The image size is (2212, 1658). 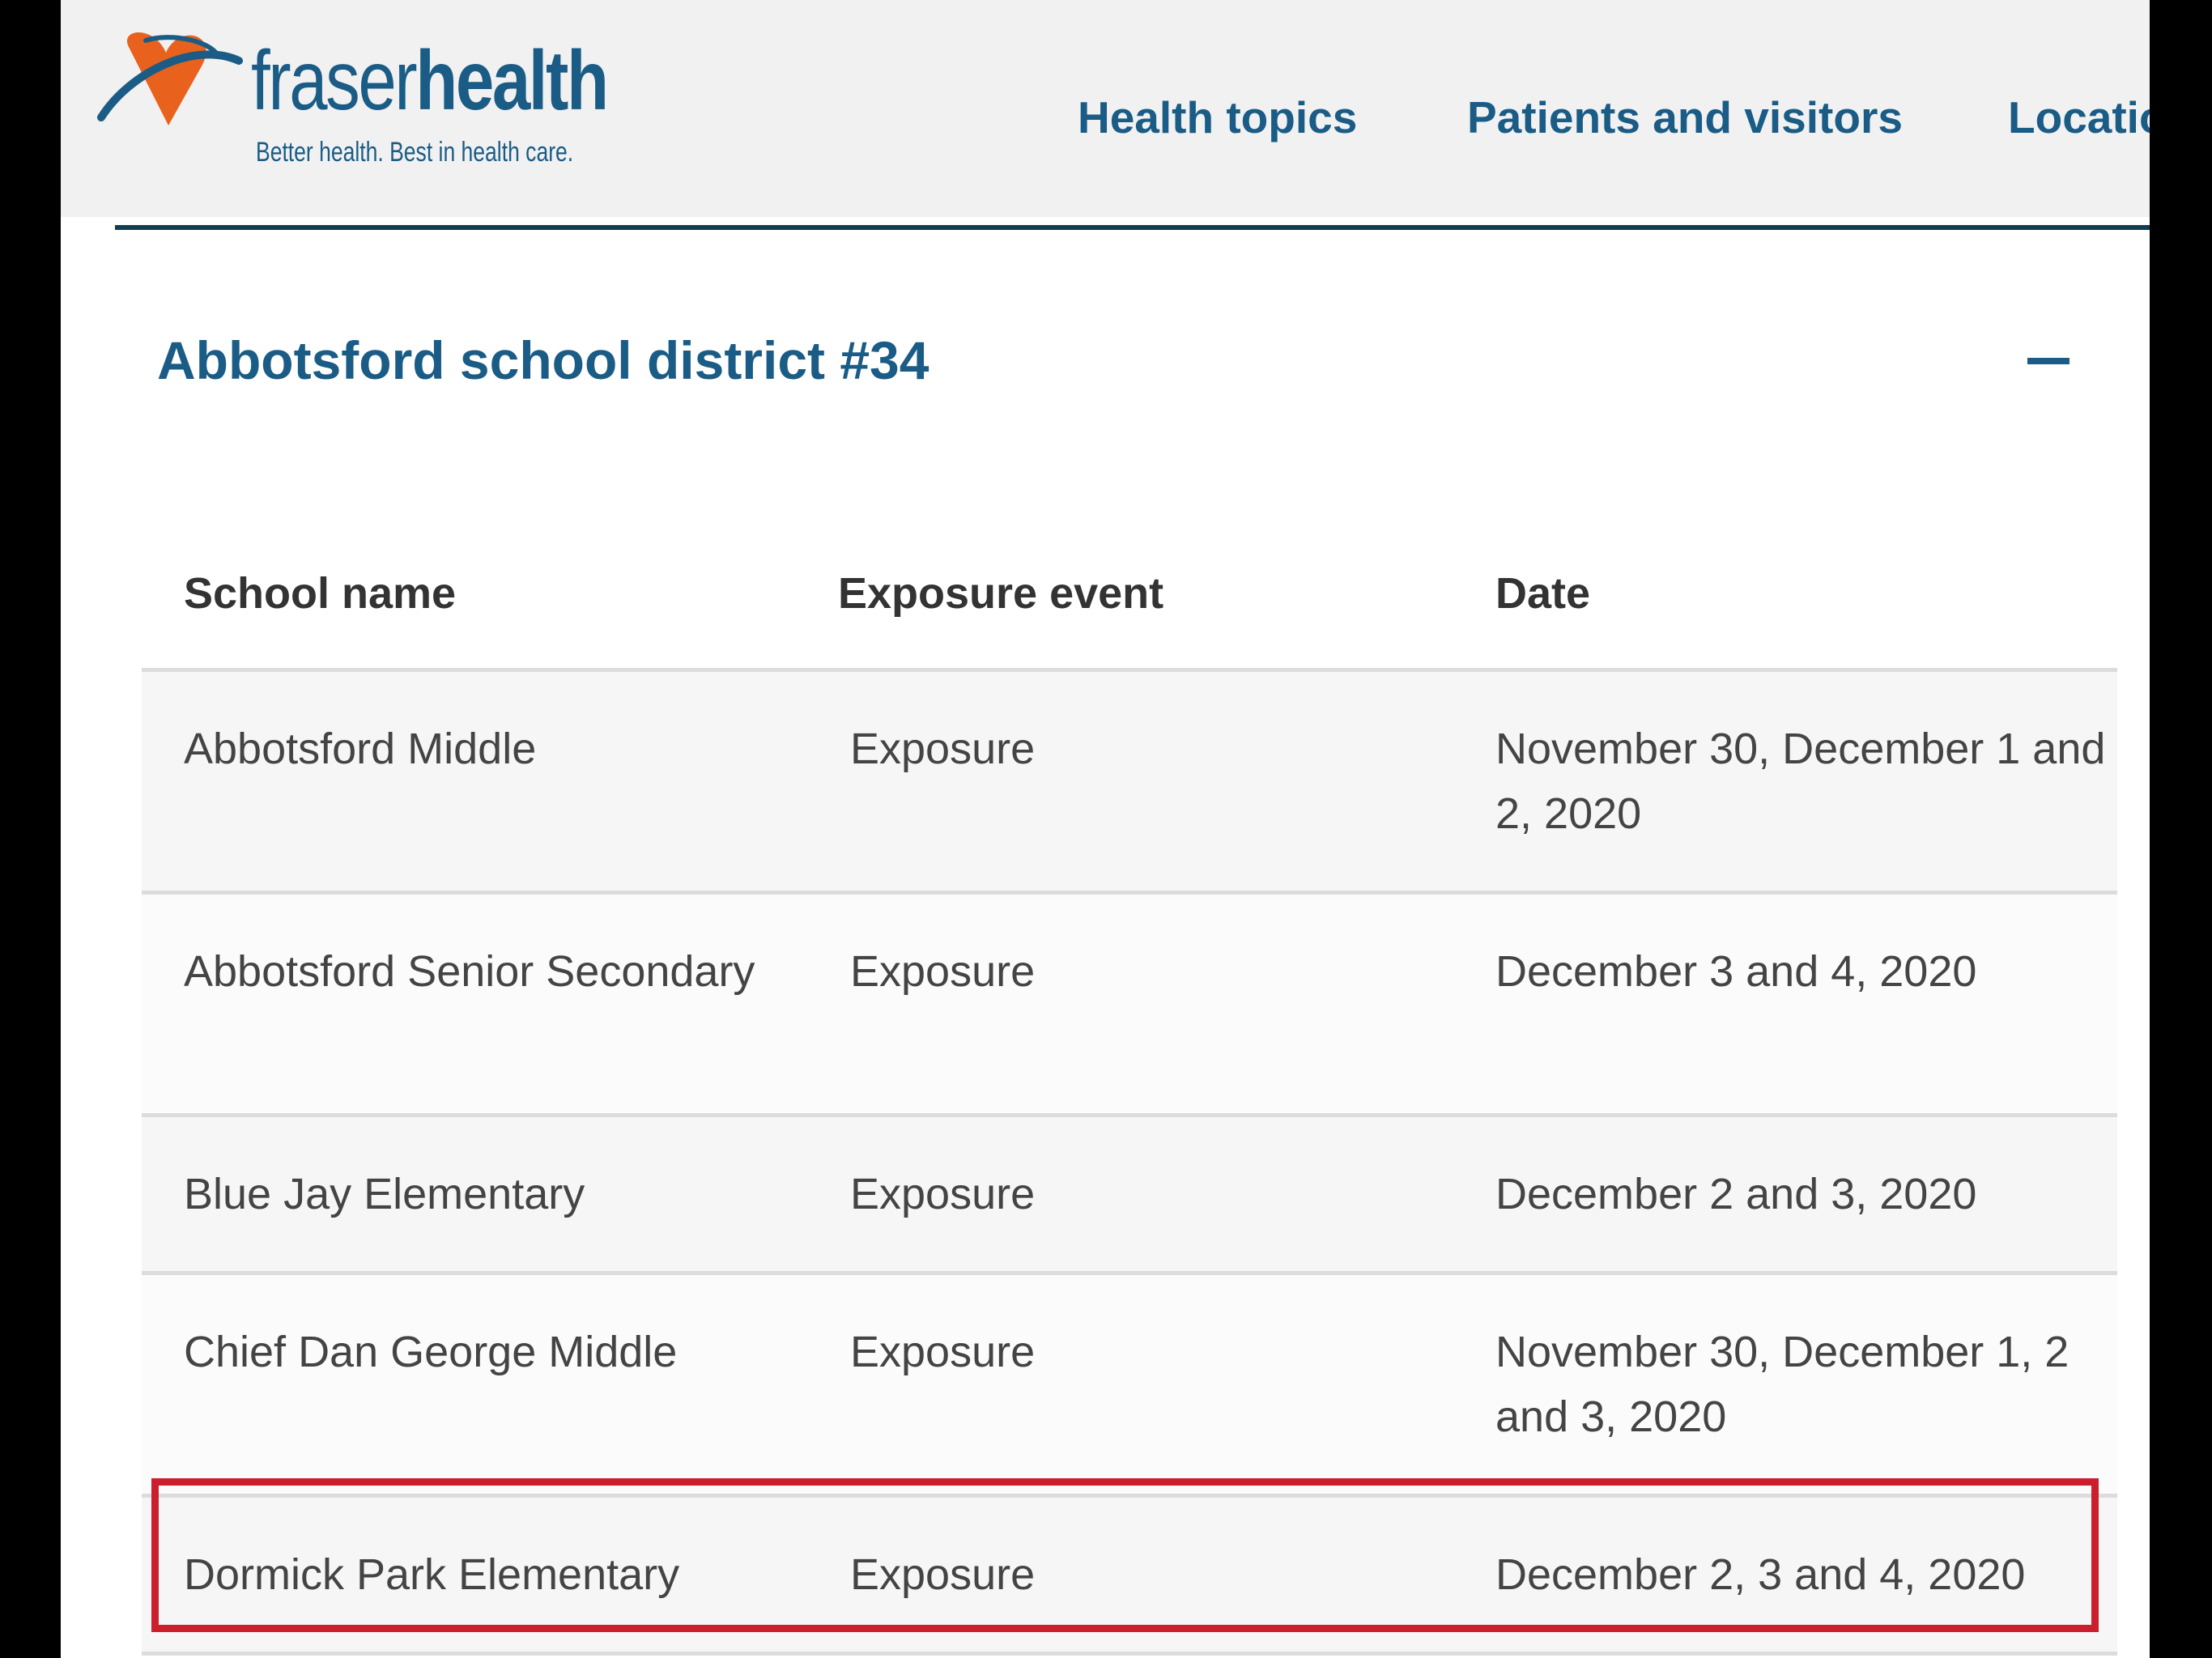 What do you see at coordinates (1761, 1574) in the screenshot?
I see `date-cell: December 2, 3 and 4, 2020` at bounding box center [1761, 1574].